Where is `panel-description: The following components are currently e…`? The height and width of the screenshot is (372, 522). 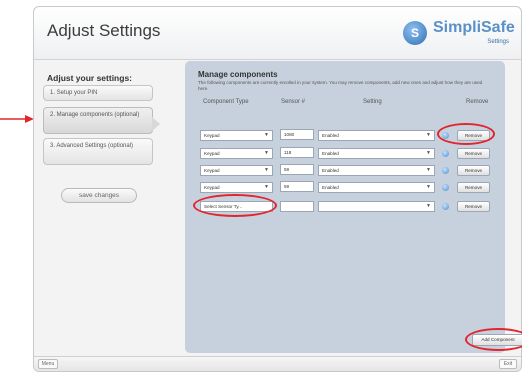
panel-description: The following components are currently e… is located at coordinates (340, 85).